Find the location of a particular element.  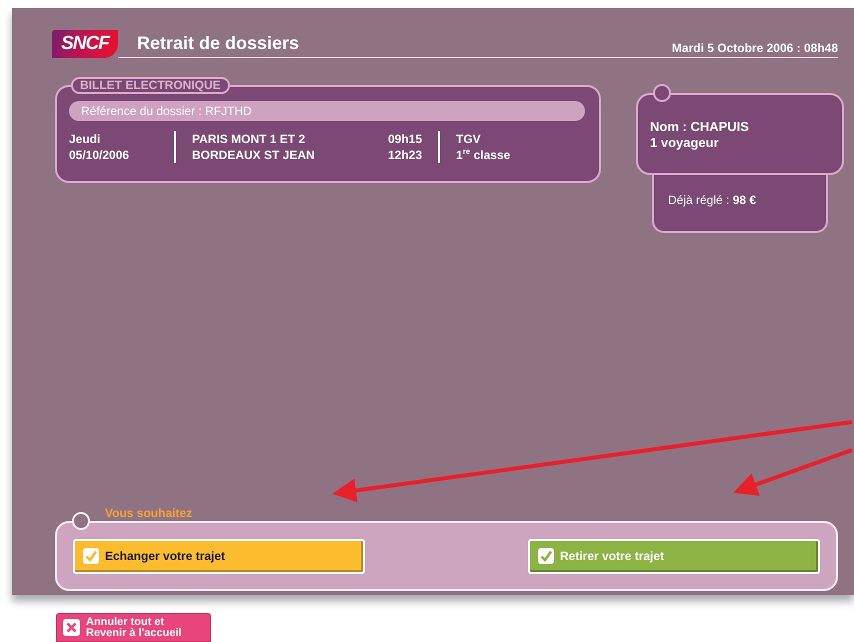

option-button: Retirer votre trajet is located at coordinates (674, 556).